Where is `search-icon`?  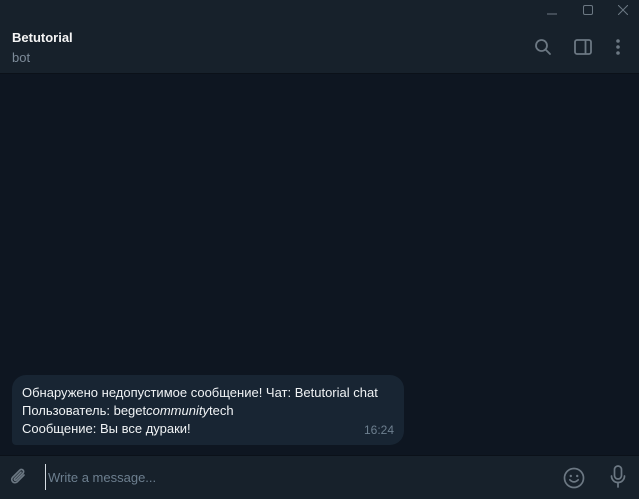 search-icon is located at coordinates (543, 47).